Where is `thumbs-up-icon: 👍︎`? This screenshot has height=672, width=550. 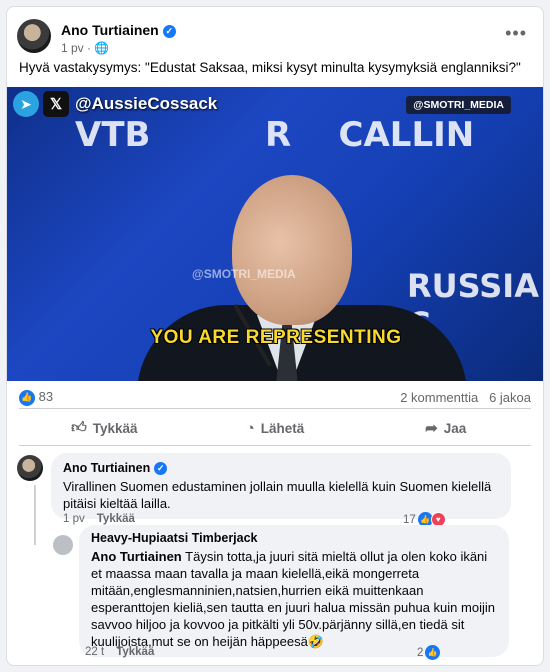
thumbs-up-icon: 👍︎ is located at coordinates (79, 427).